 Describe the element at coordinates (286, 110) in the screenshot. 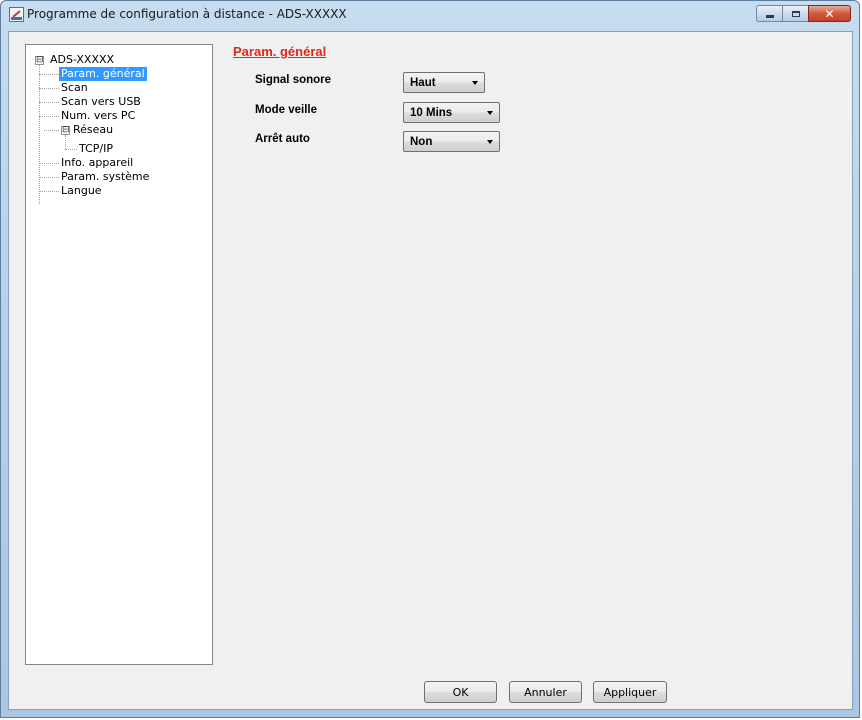

I see `mode-veille-label: Mode veille` at that location.